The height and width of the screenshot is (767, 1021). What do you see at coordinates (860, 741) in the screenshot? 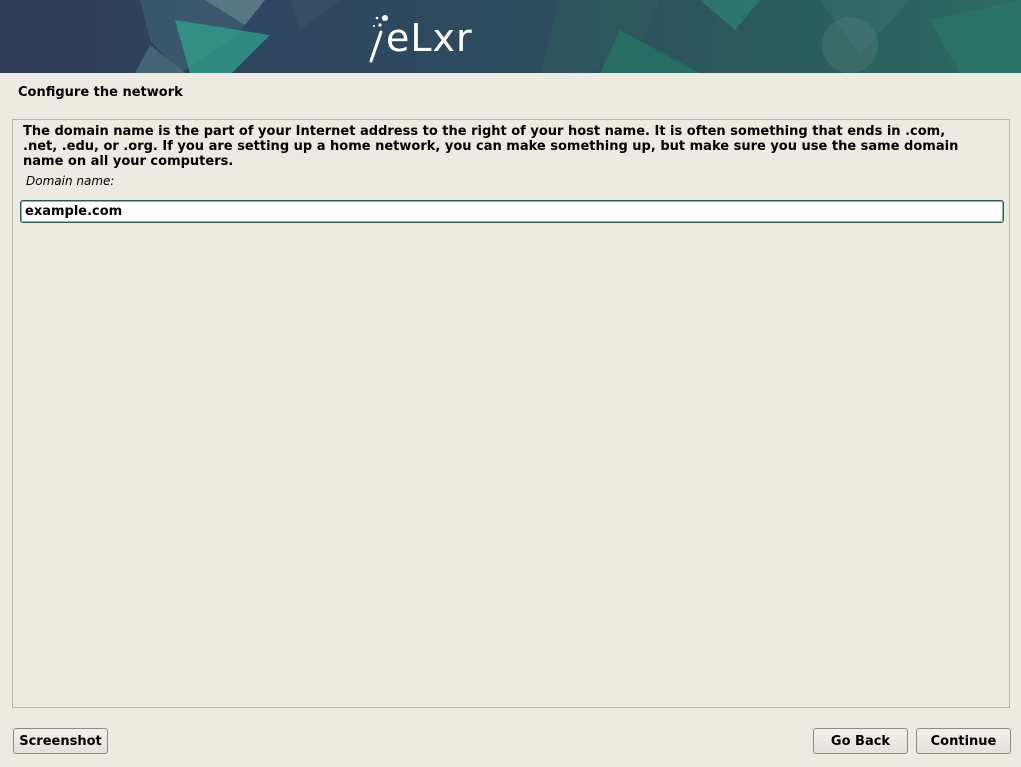
I see `go-back-button: Go Back` at bounding box center [860, 741].